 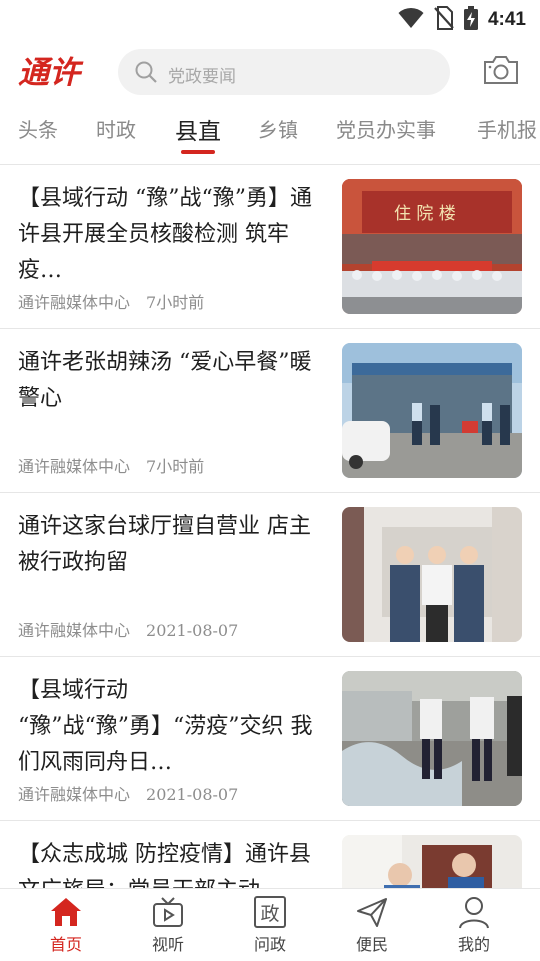 I want to click on camera-button, so click(x=501, y=72).